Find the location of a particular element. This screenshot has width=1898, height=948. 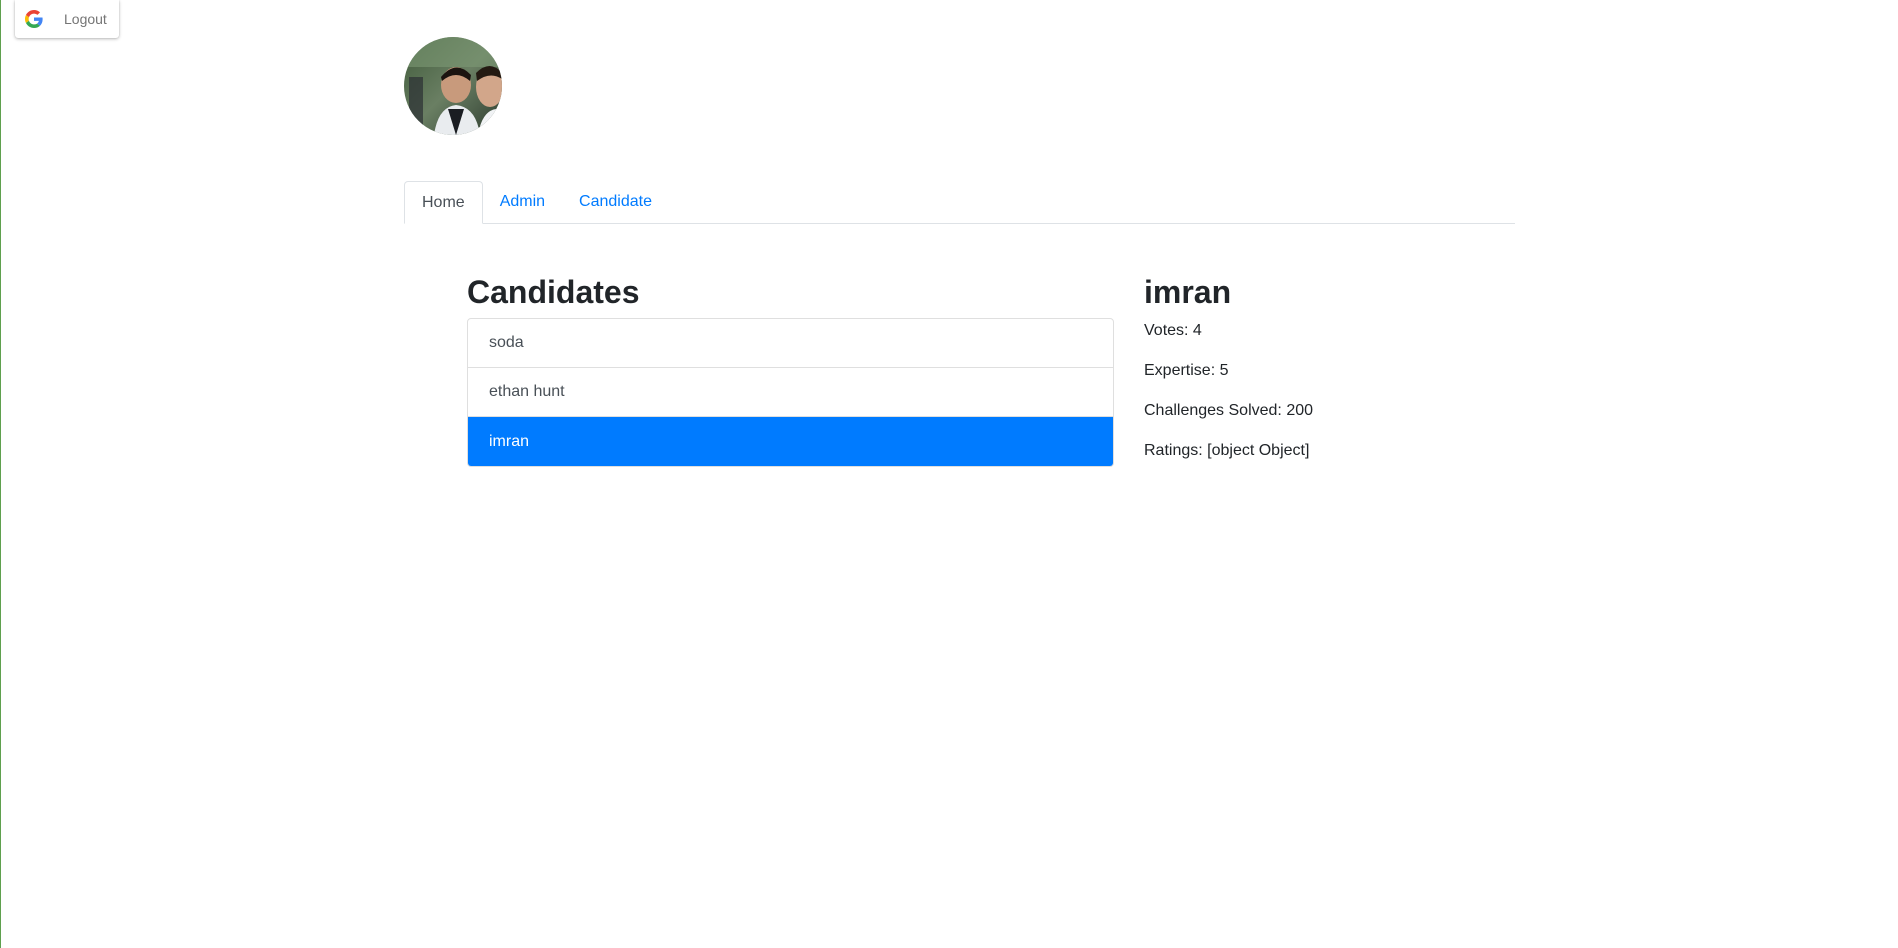

candidate-challenges-solved: Challenges Solved: 200 is located at coordinates (1229, 410).